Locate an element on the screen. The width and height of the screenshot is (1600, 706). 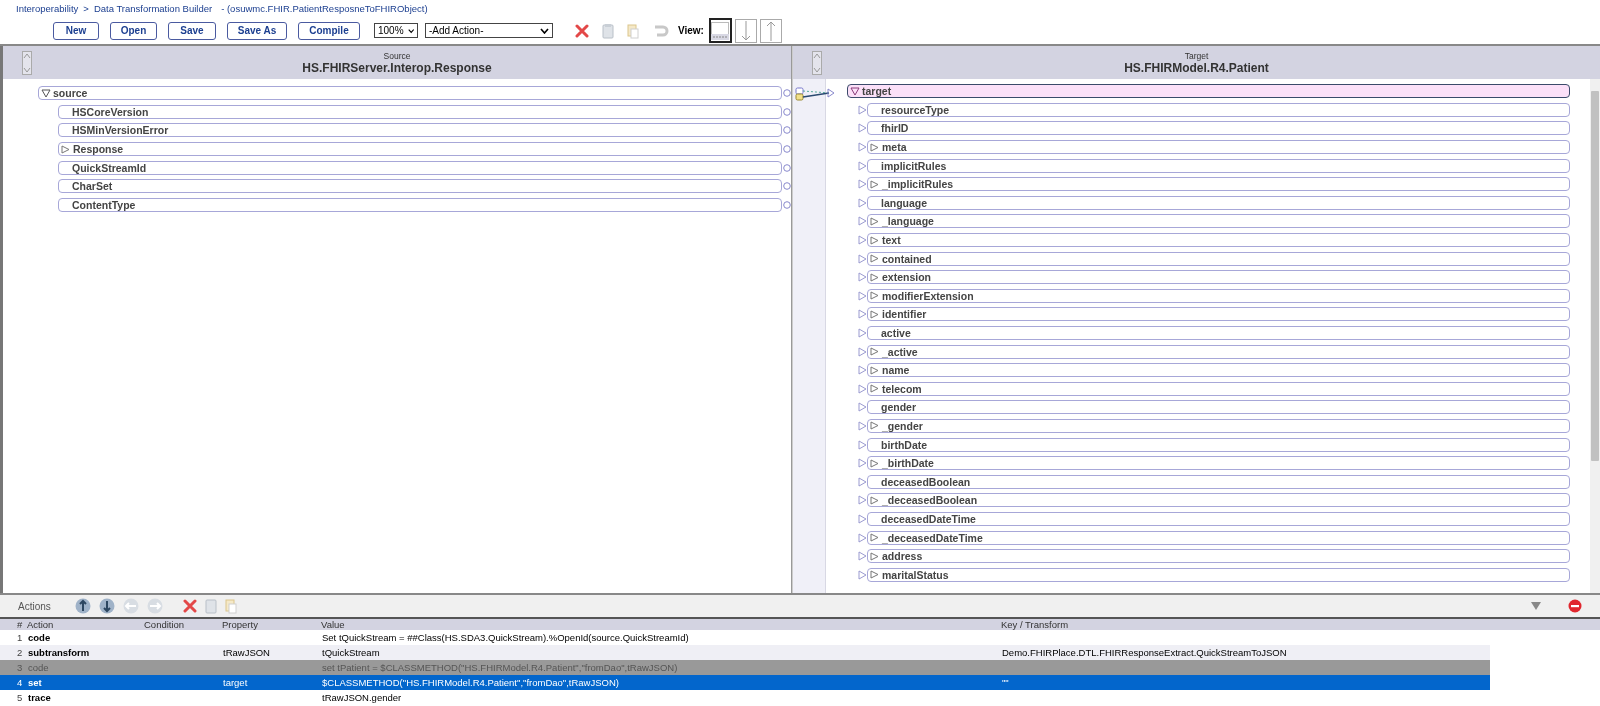
tree-node: language is located at coordinates (1218, 202).